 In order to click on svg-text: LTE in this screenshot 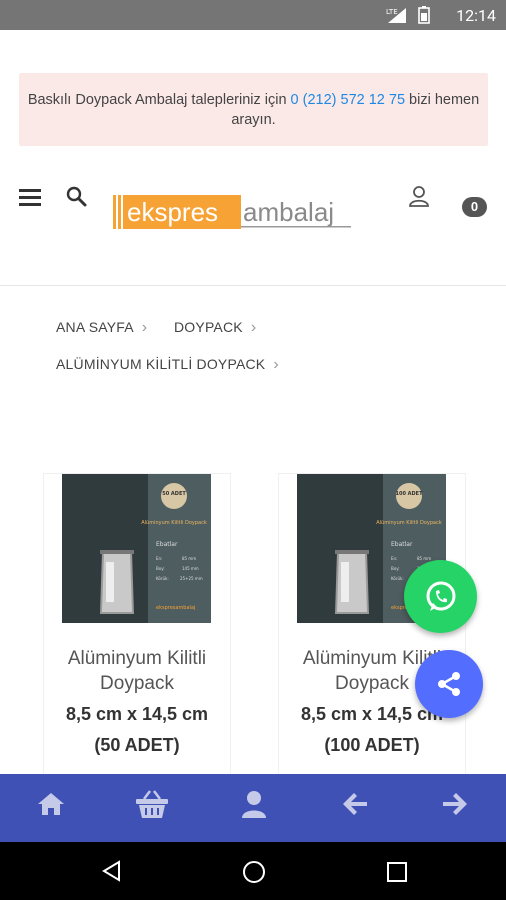, I will do `click(392, 12)`.